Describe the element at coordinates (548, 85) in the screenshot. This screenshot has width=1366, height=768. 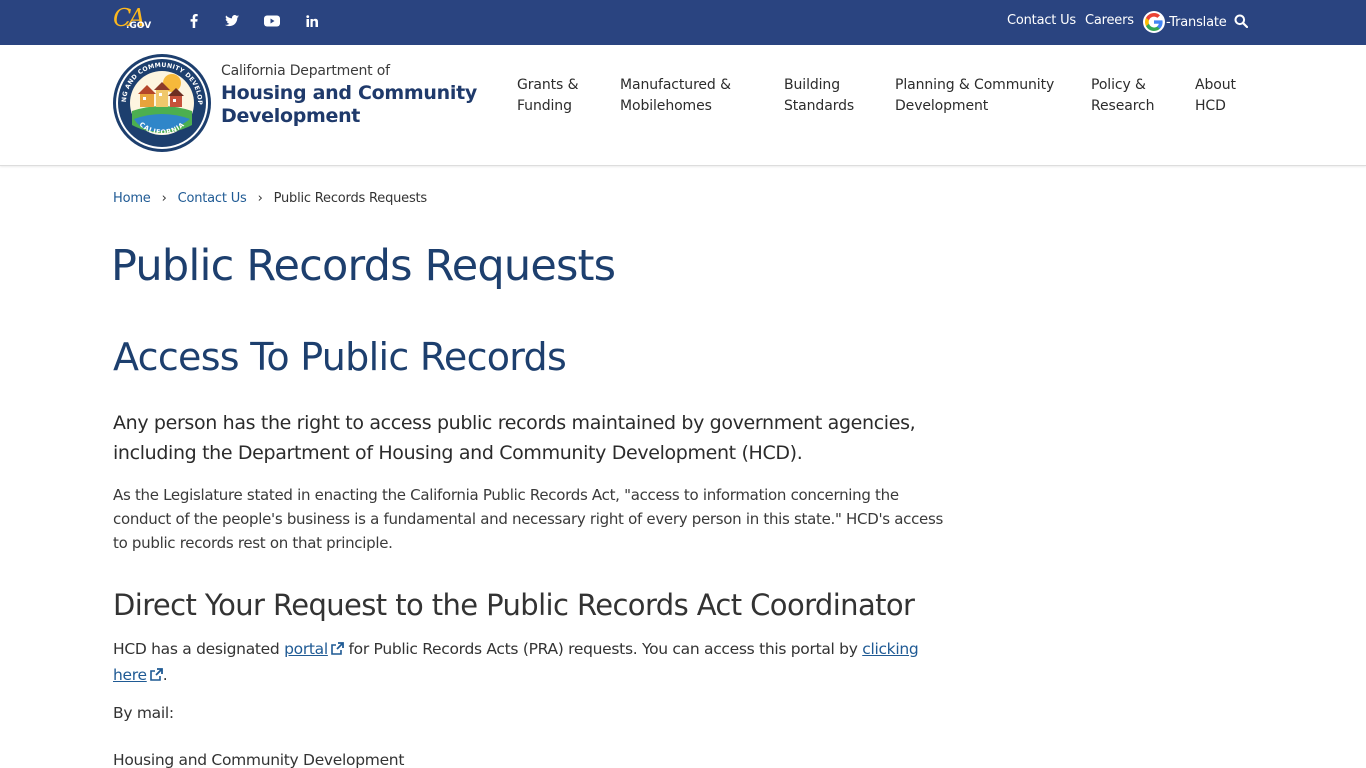
I see `nav-label-line1: Grants &` at that location.